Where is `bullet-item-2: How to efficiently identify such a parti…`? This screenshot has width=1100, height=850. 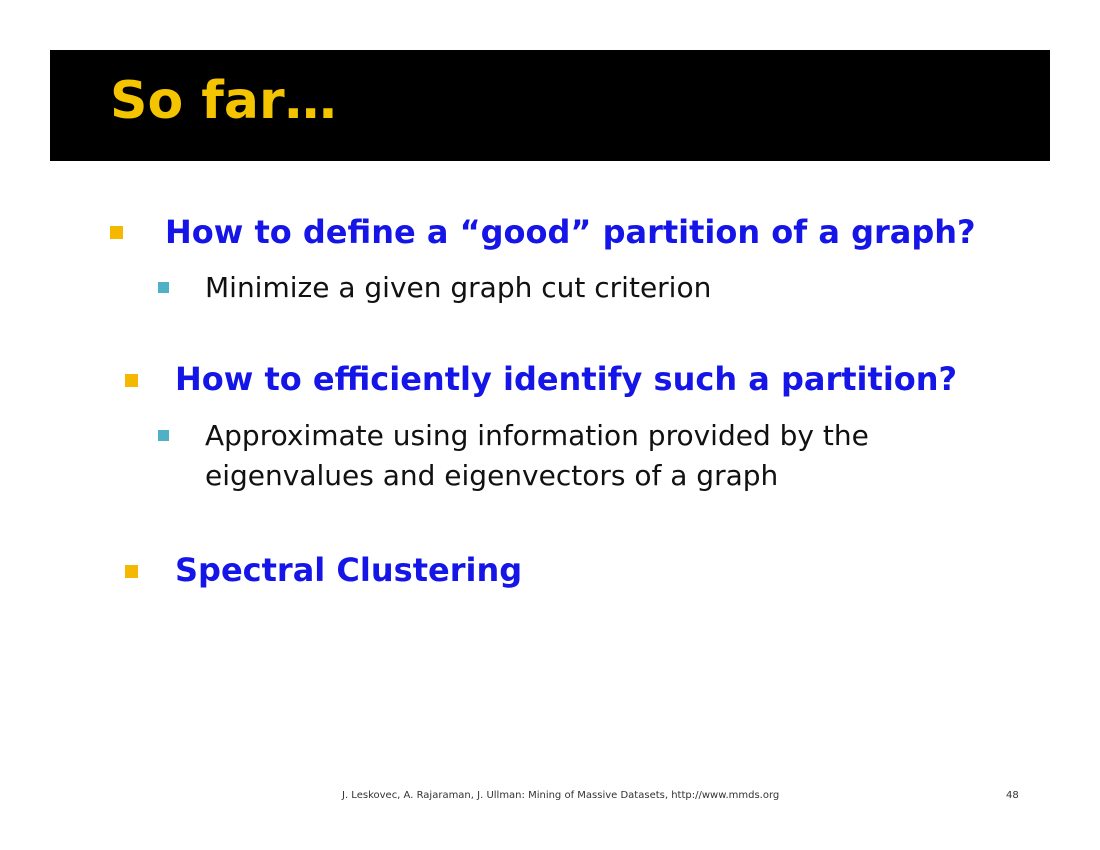 bullet-item-2: How to efficiently identify such a parti… is located at coordinates (566, 379).